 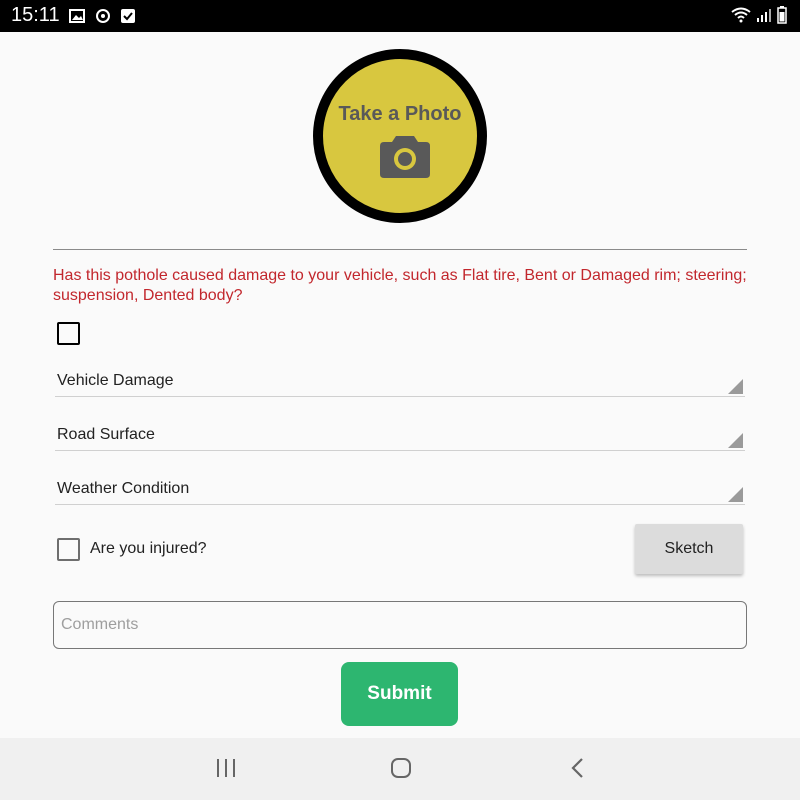 What do you see at coordinates (123, 488) in the screenshot?
I see `weather-condition-spinner-label: Weather Condition` at bounding box center [123, 488].